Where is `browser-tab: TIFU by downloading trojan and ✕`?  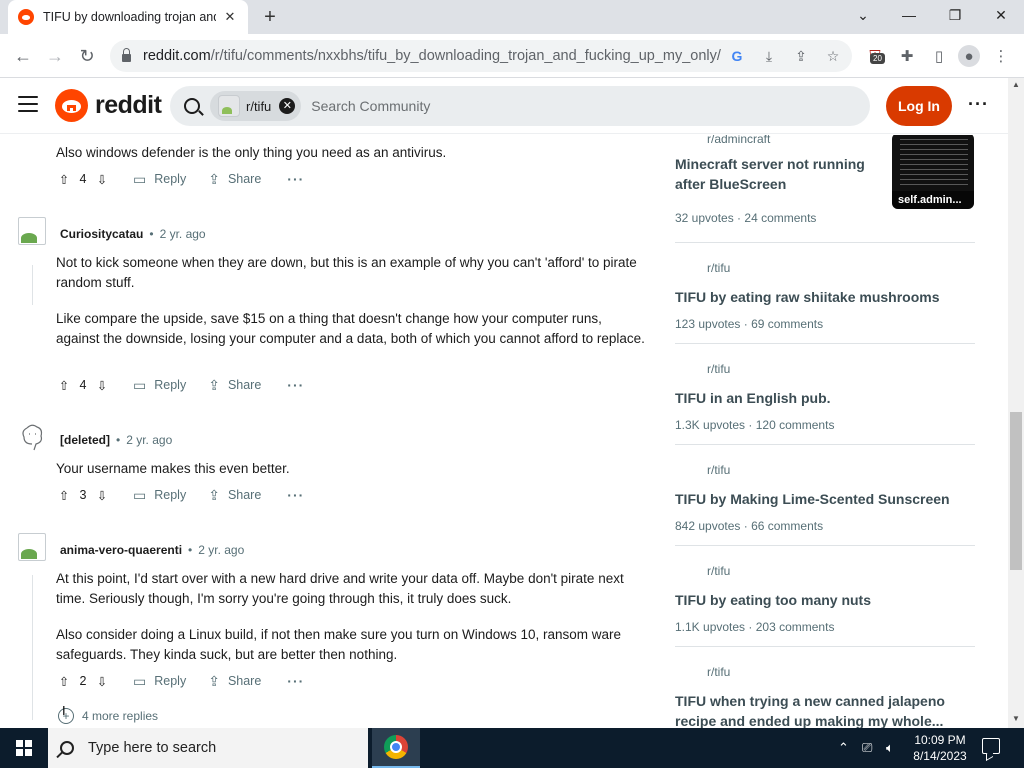
browser-tab: TIFU by downloading trojan and ✕ is located at coordinates (128, 17).